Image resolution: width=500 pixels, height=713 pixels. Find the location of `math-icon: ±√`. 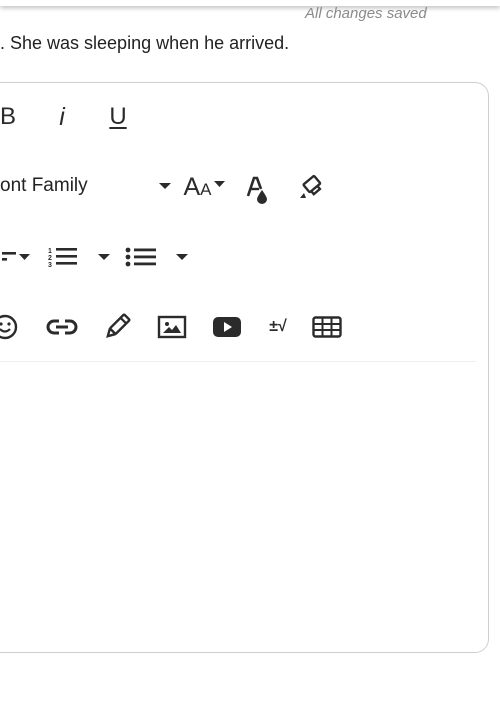

math-icon: ±√ is located at coordinates (278, 326).